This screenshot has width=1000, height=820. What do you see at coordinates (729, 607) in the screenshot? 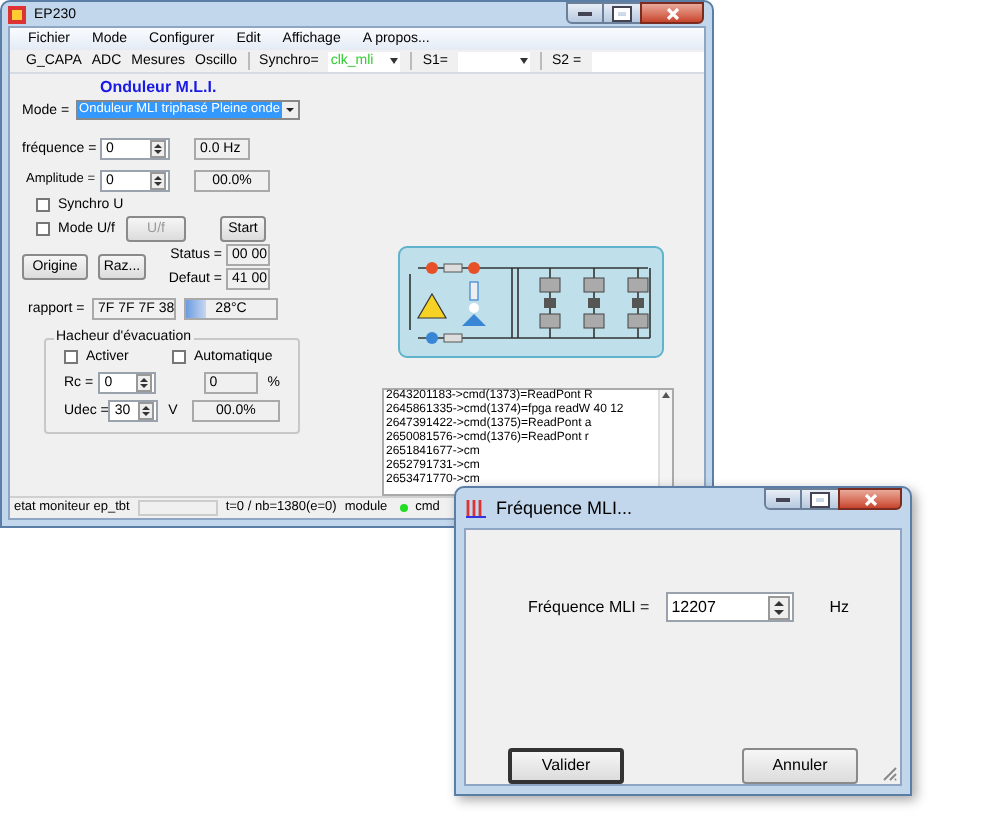
I see `frequence-mli-spinner: 12207` at bounding box center [729, 607].